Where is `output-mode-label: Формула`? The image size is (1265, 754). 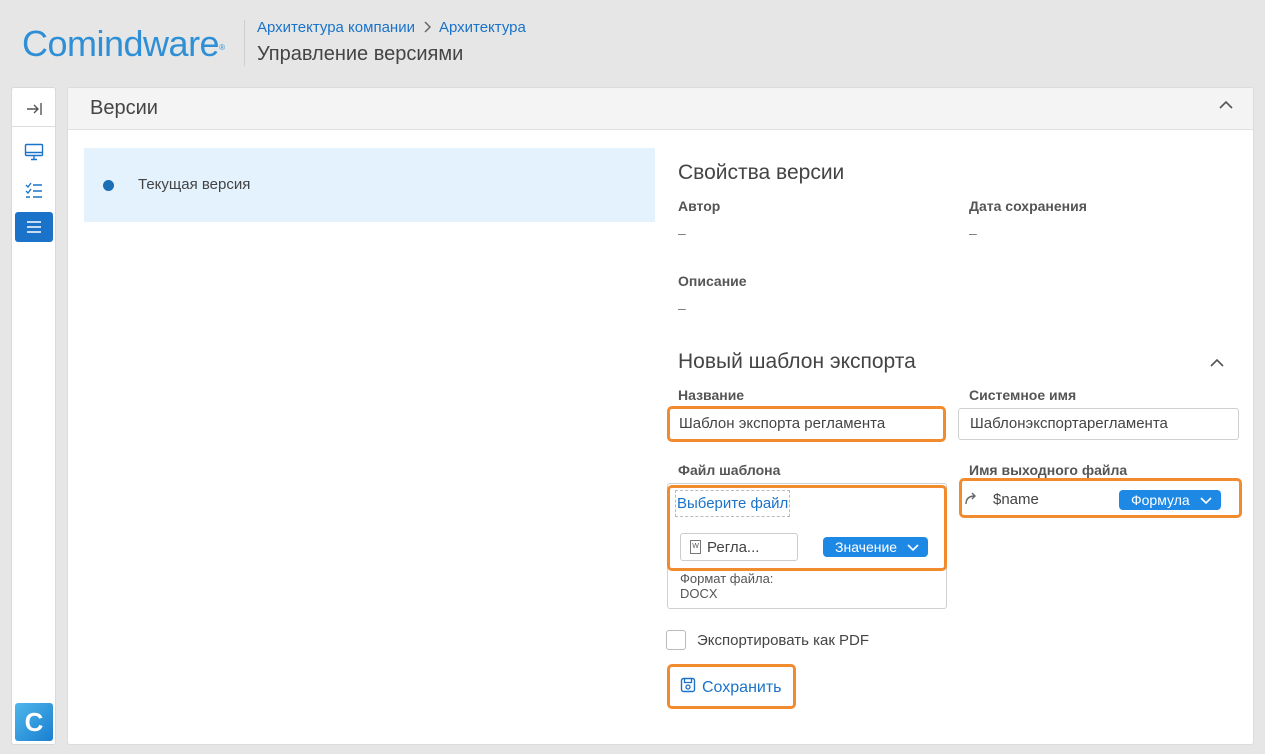
output-mode-label: Формула is located at coordinates (1160, 500).